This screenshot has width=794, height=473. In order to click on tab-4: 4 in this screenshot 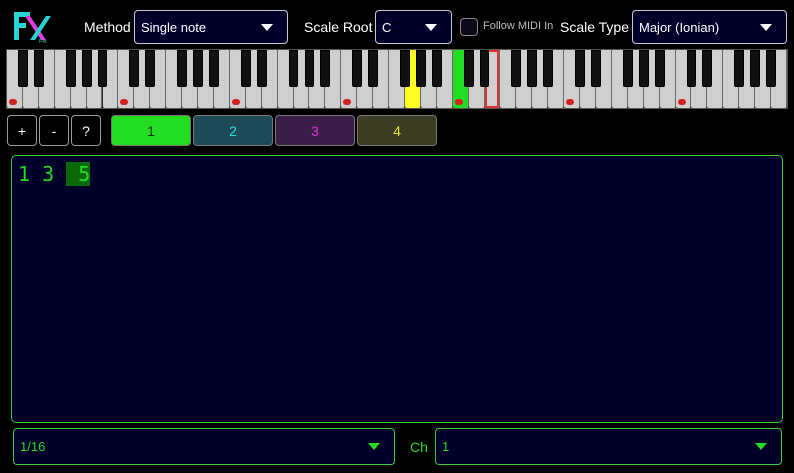, I will do `click(397, 130)`.